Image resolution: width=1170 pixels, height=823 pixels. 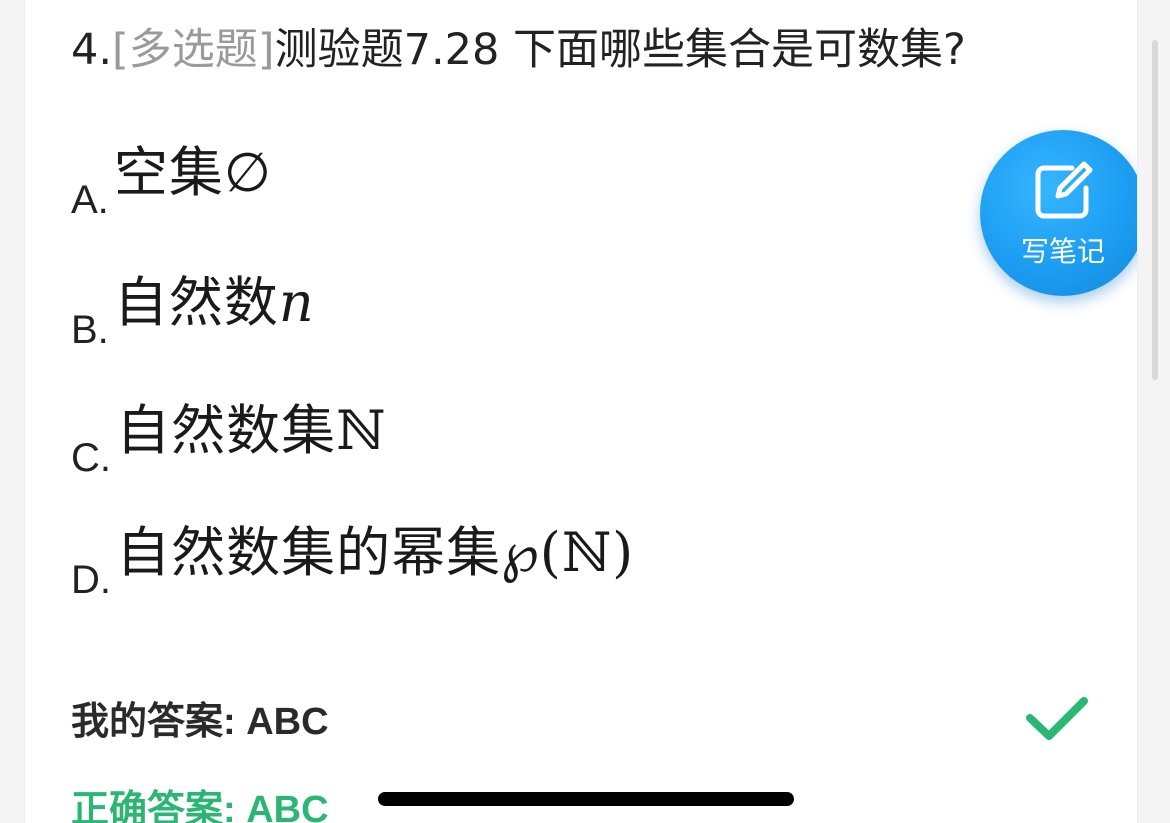 I want to click on option-text: 自然数集ℕ, so click(x=251, y=430).